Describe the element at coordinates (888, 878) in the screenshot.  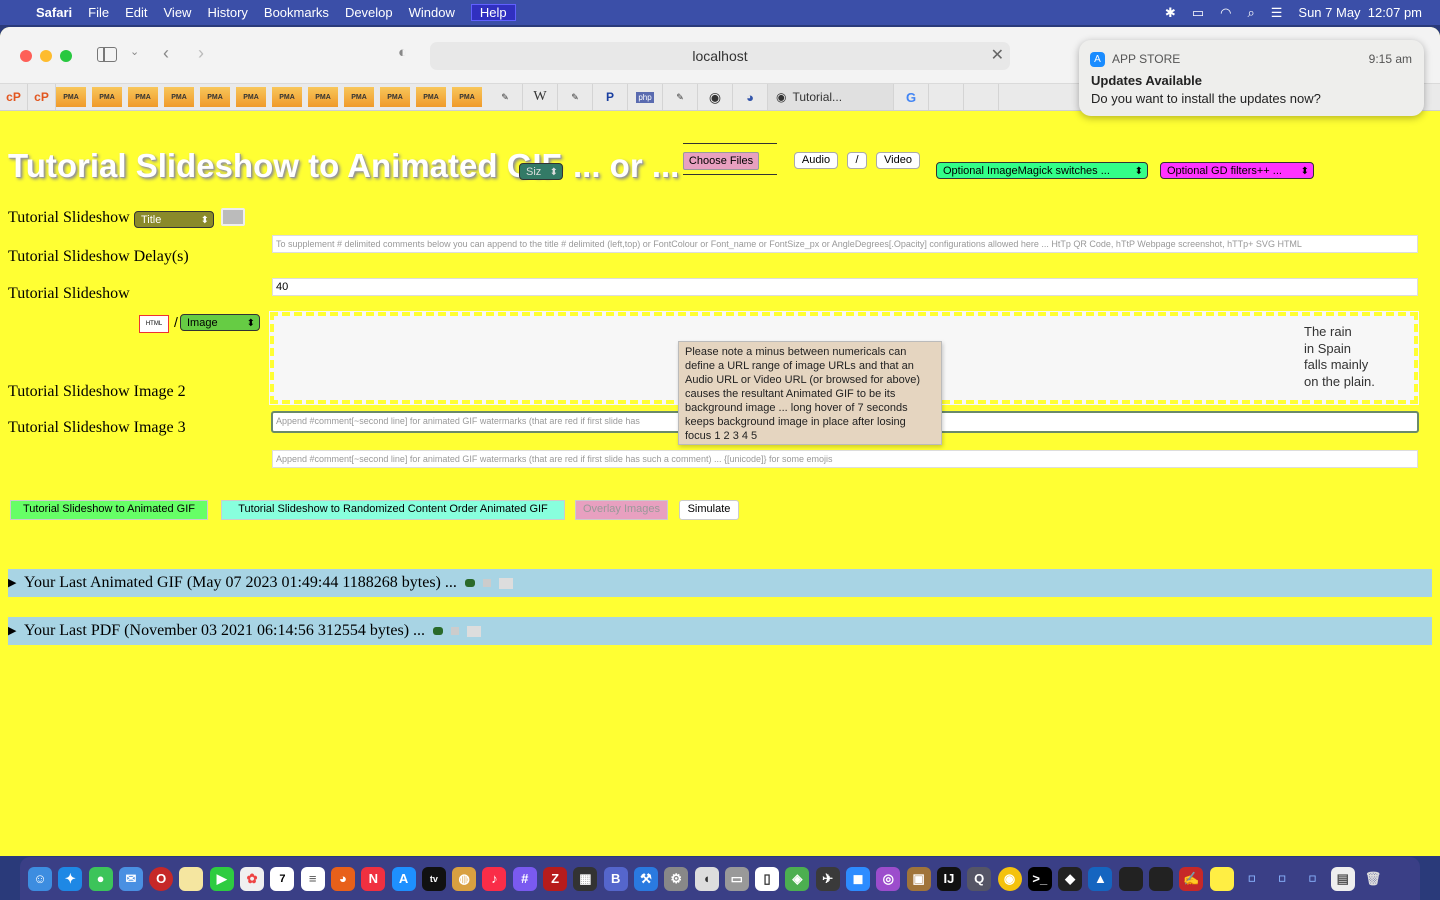
I see `podcasts-icon: ◎` at that location.